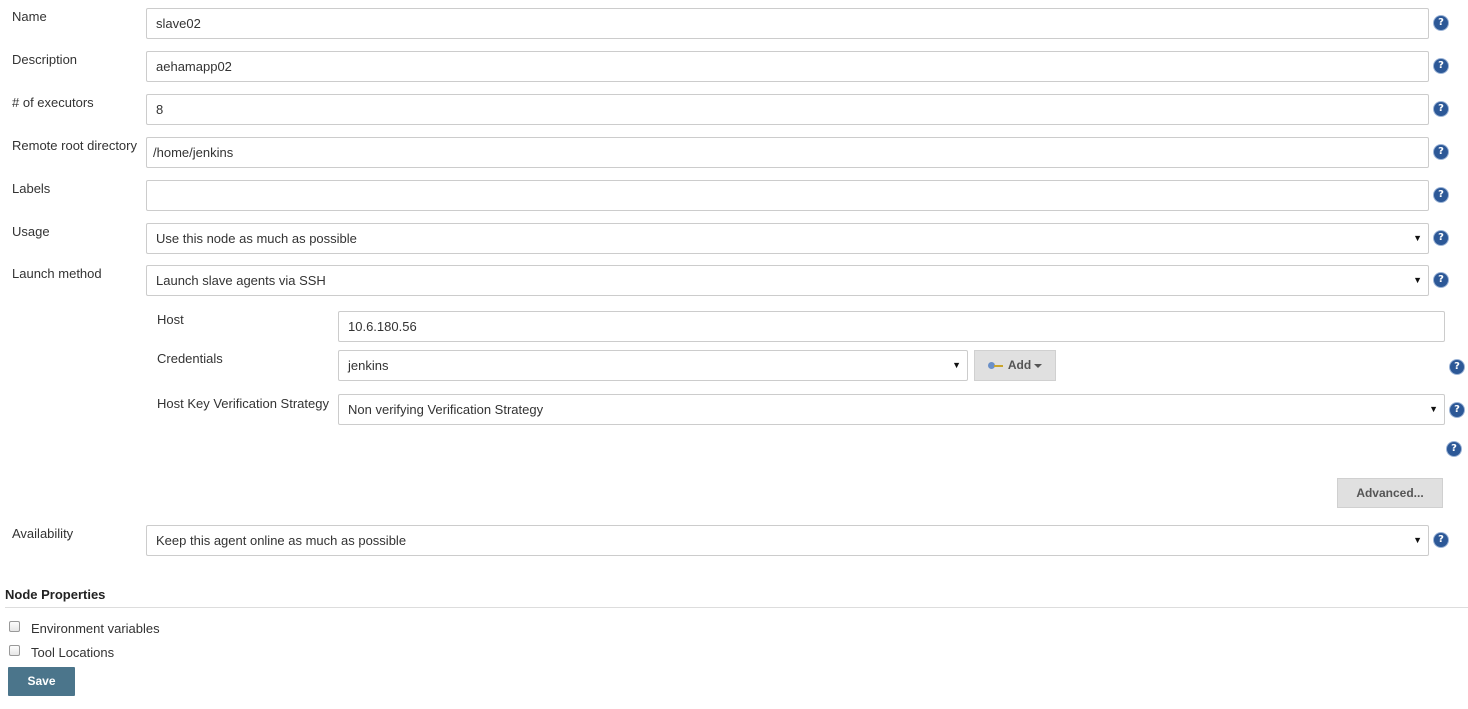 The width and height of the screenshot is (1468, 709). What do you see at coordinates (74, 145) in the screenshot?
I see `remote-root-label: Remote root directory` at bounding box center [74, 145].